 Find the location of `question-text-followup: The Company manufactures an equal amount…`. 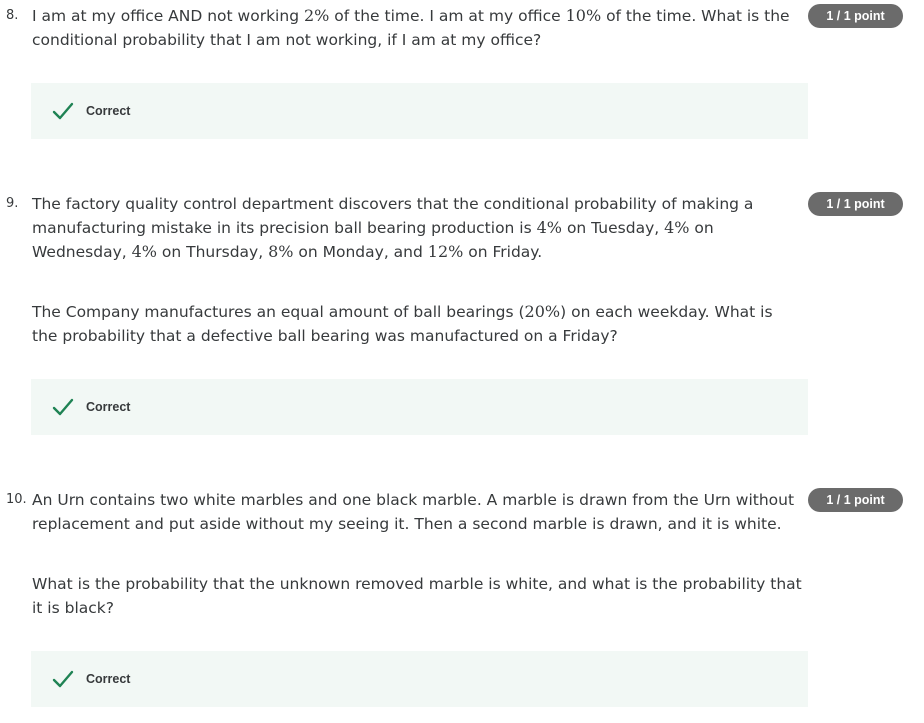

question-text-followup: The Company manufactures an equal amount… is located at coordinates (417, 324).